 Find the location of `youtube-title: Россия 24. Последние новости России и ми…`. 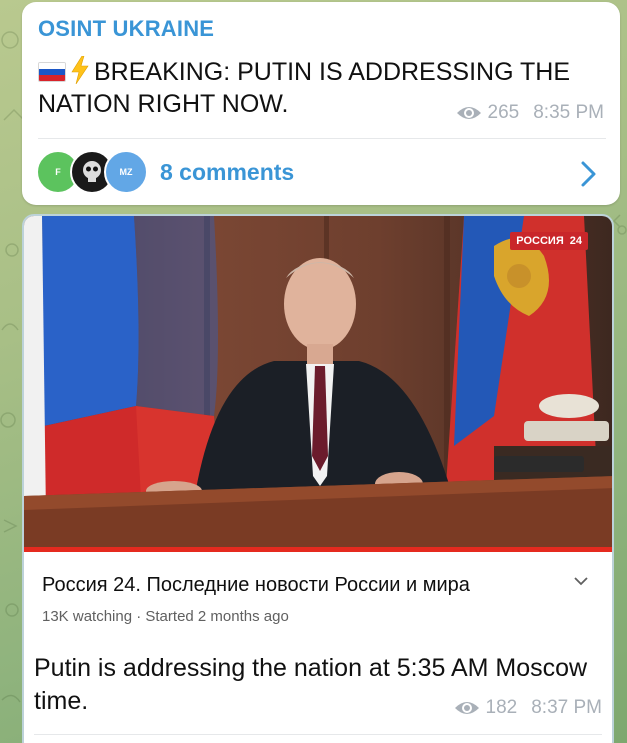

youtube-title: Россия 24. Последние новости России и ми… is located at coordinates (302, 585).